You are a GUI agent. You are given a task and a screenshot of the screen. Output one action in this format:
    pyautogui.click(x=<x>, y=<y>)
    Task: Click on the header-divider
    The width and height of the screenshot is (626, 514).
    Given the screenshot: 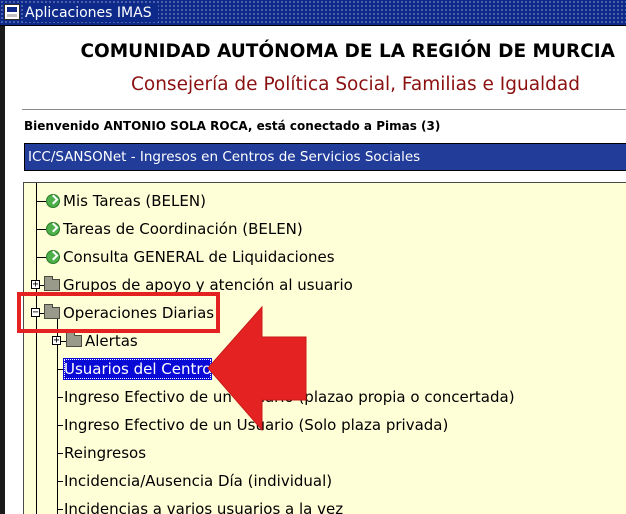 What is the action you would take?
    pyautogui.click(x=324, y=110)
    